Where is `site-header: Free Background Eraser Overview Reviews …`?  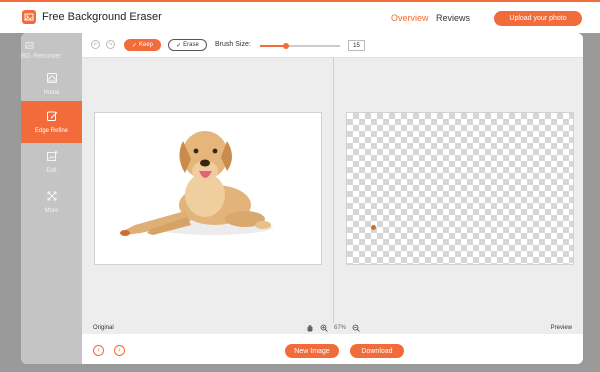
site-header: Free Background Eraser Overview Reviews … is located at coordinates (300, 16).